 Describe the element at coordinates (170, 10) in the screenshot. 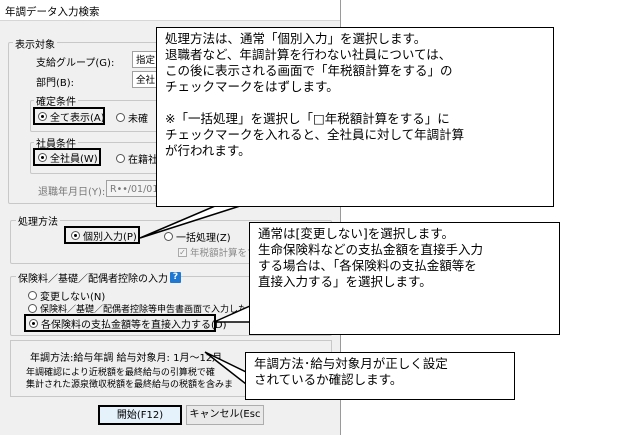

I see `title-bar: 年調データ入力検索` at that location.